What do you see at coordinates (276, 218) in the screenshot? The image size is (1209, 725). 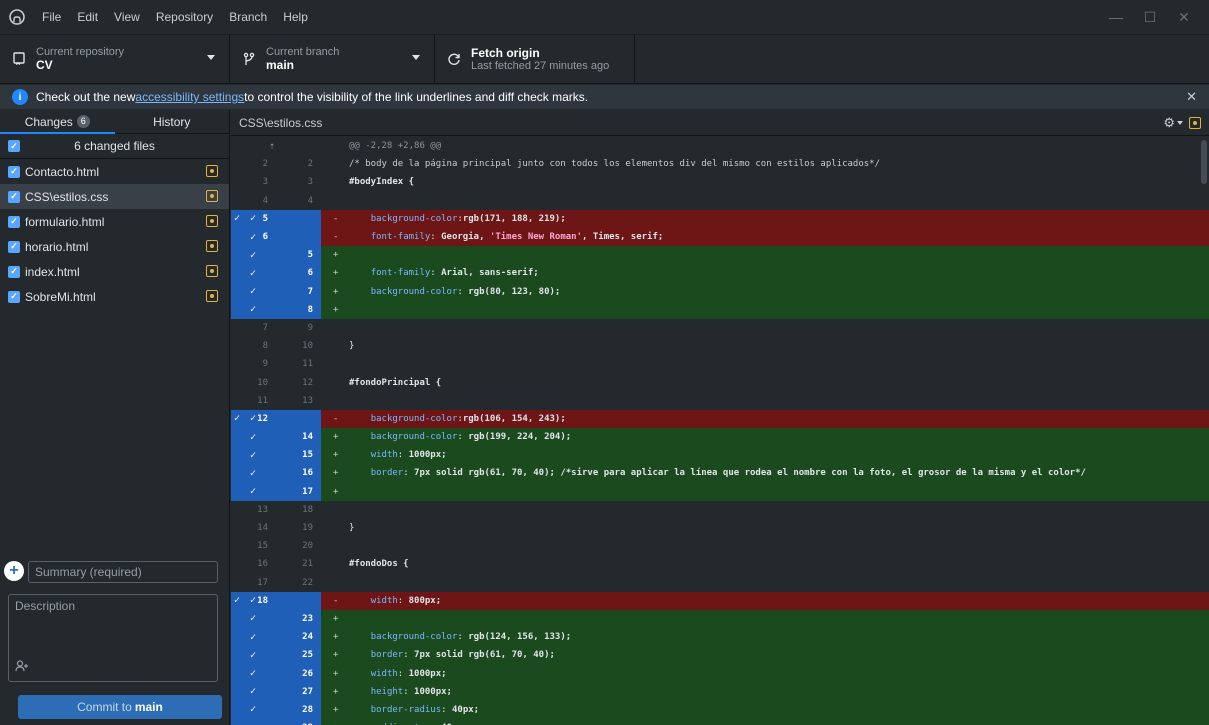 I see `line-gutter: ✓ ✓ 5` at bounding box center [276, 218].